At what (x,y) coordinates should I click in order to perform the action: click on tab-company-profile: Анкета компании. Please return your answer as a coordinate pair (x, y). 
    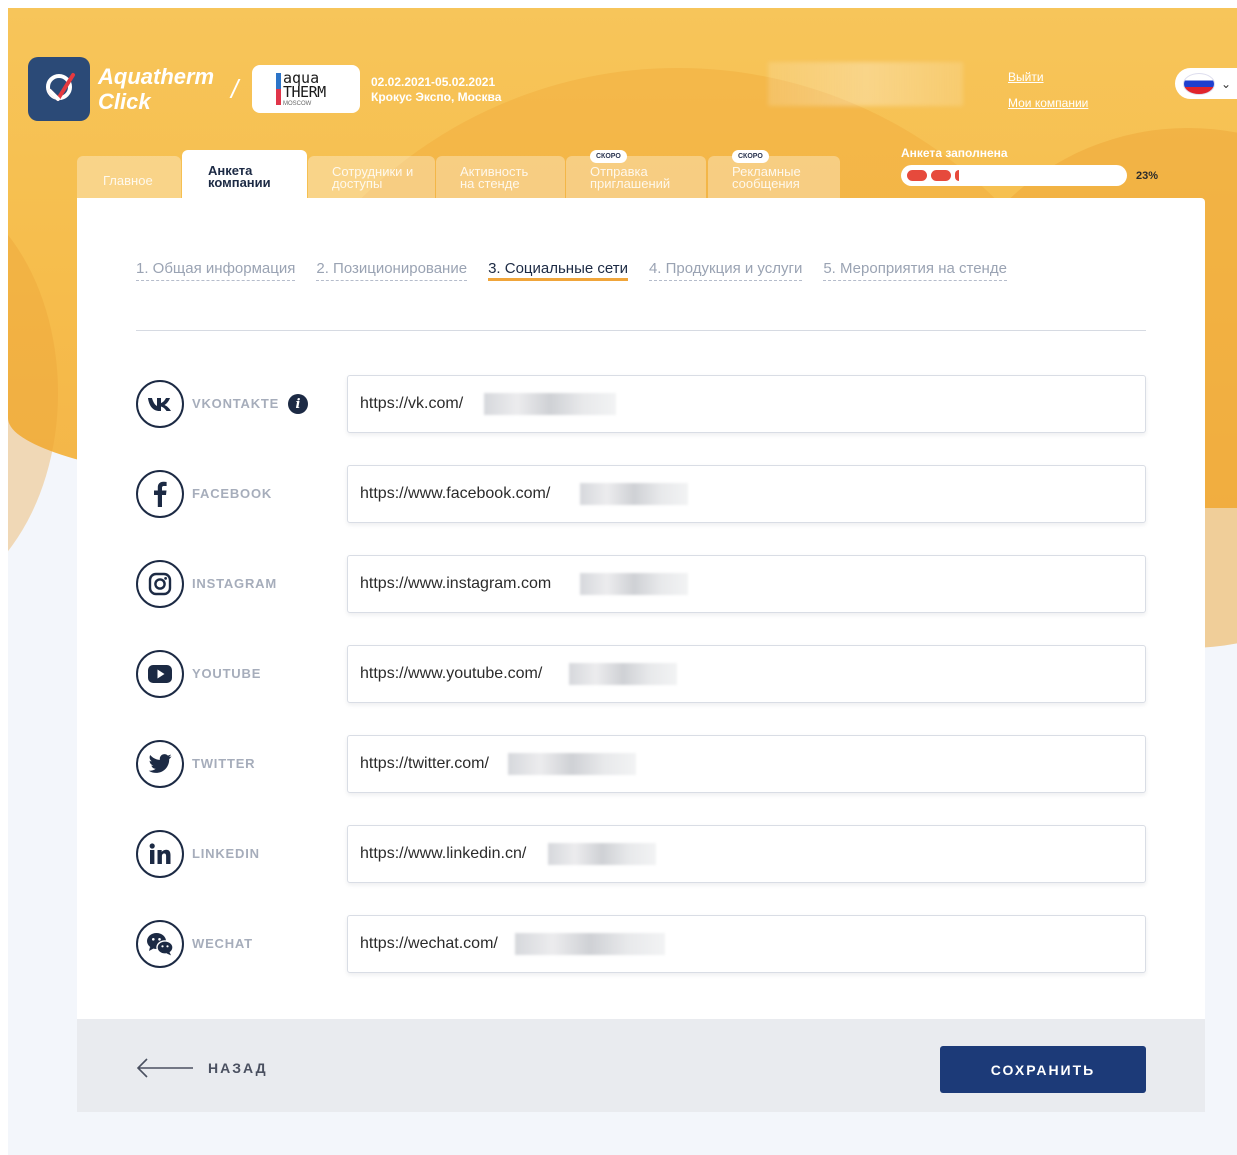
    Looking at the image, I should click on (244, 174).